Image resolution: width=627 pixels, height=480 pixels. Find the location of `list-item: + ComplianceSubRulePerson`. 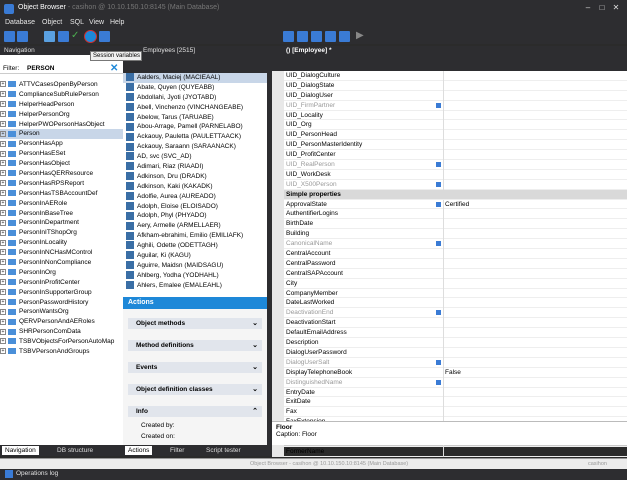

list-item: + ComplianceSubRulePerson is located at coordinates (61, 95).